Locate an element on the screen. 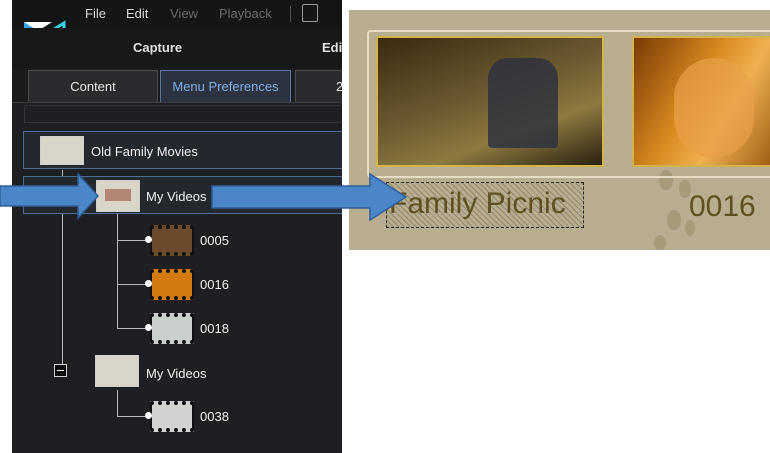  thumbnail-family-picnic is located at coordinates (490, 101).